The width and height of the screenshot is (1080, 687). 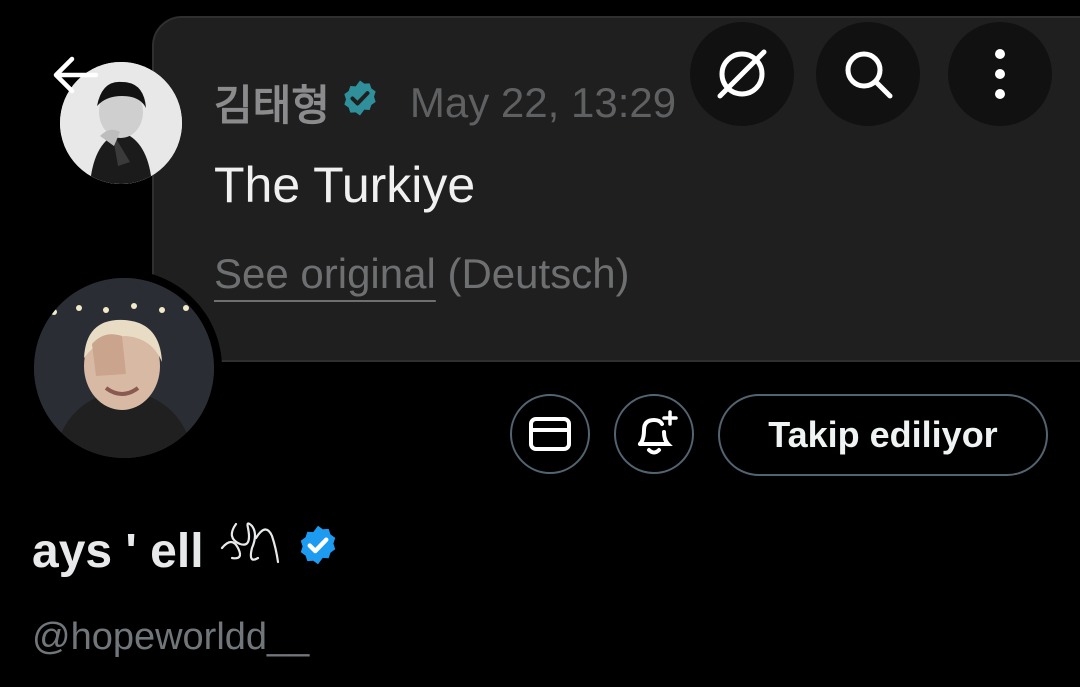 I want to click on quoted-post-text: The Turkiye, so click(x=345, y=185).